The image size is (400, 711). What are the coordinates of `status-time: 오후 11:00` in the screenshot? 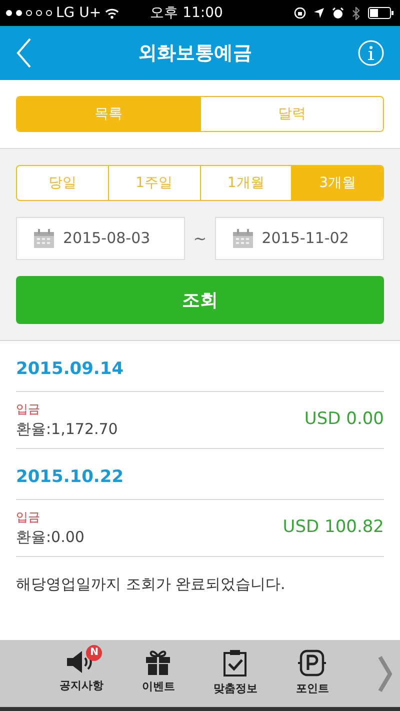 It's located at (186, 13).